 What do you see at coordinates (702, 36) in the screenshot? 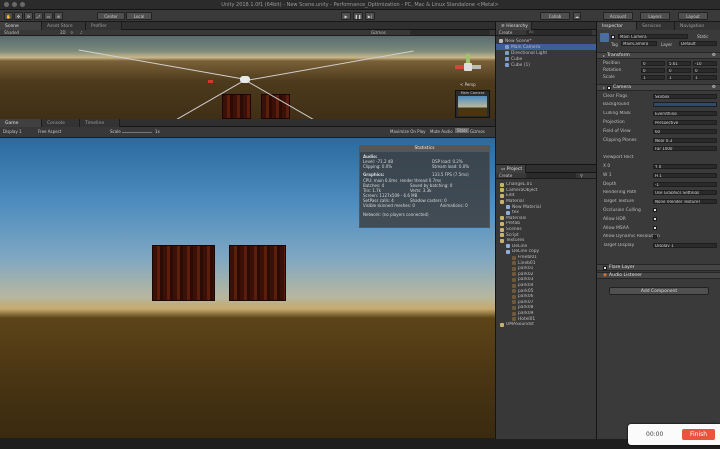
I see `static-checkbox: Static` at bounding box center [702, 36].